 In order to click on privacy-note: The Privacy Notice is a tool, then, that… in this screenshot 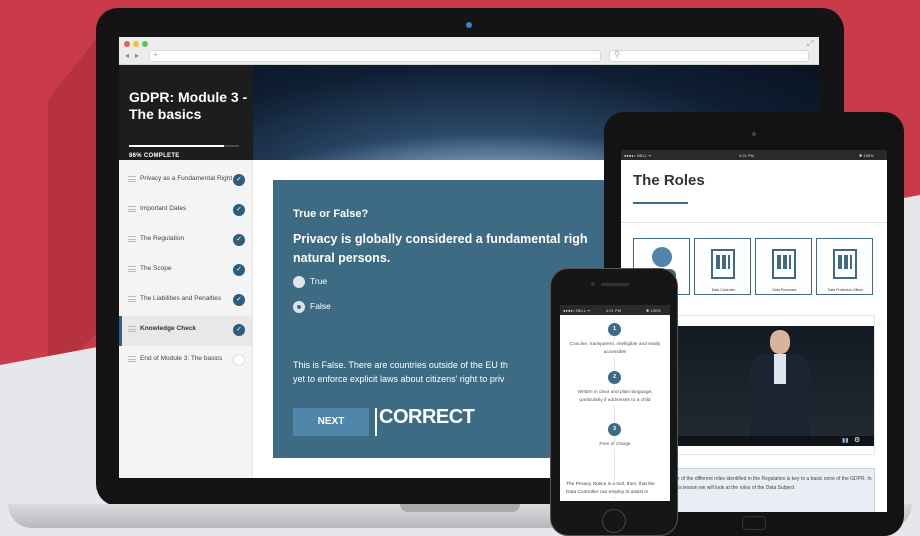, I will do `click(615, 489)`.